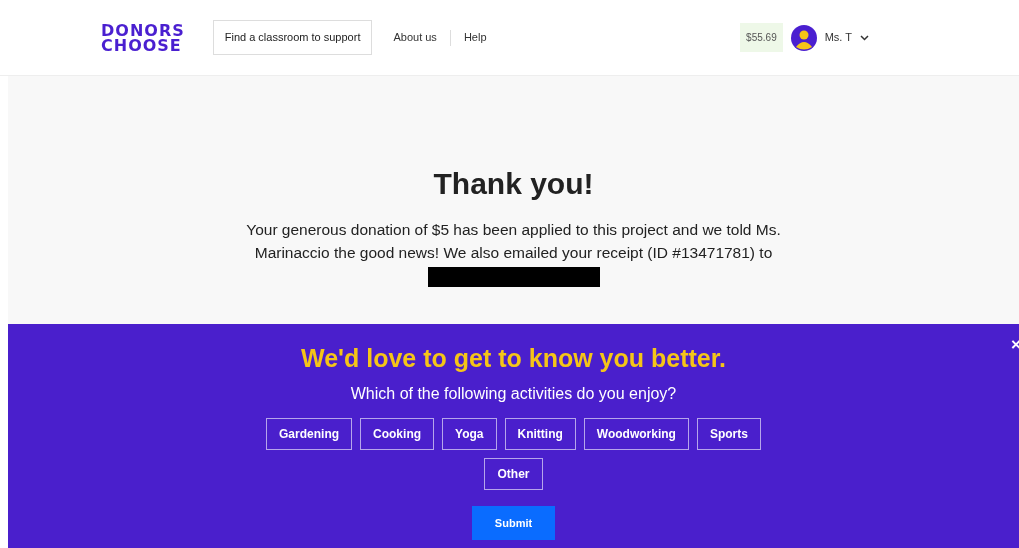 This screenshot has height=548, width=1019. Describe the element at coordinates (292, 37) in the screenshot. I see `find-classroom-button: Find a classroom to support` at that location.